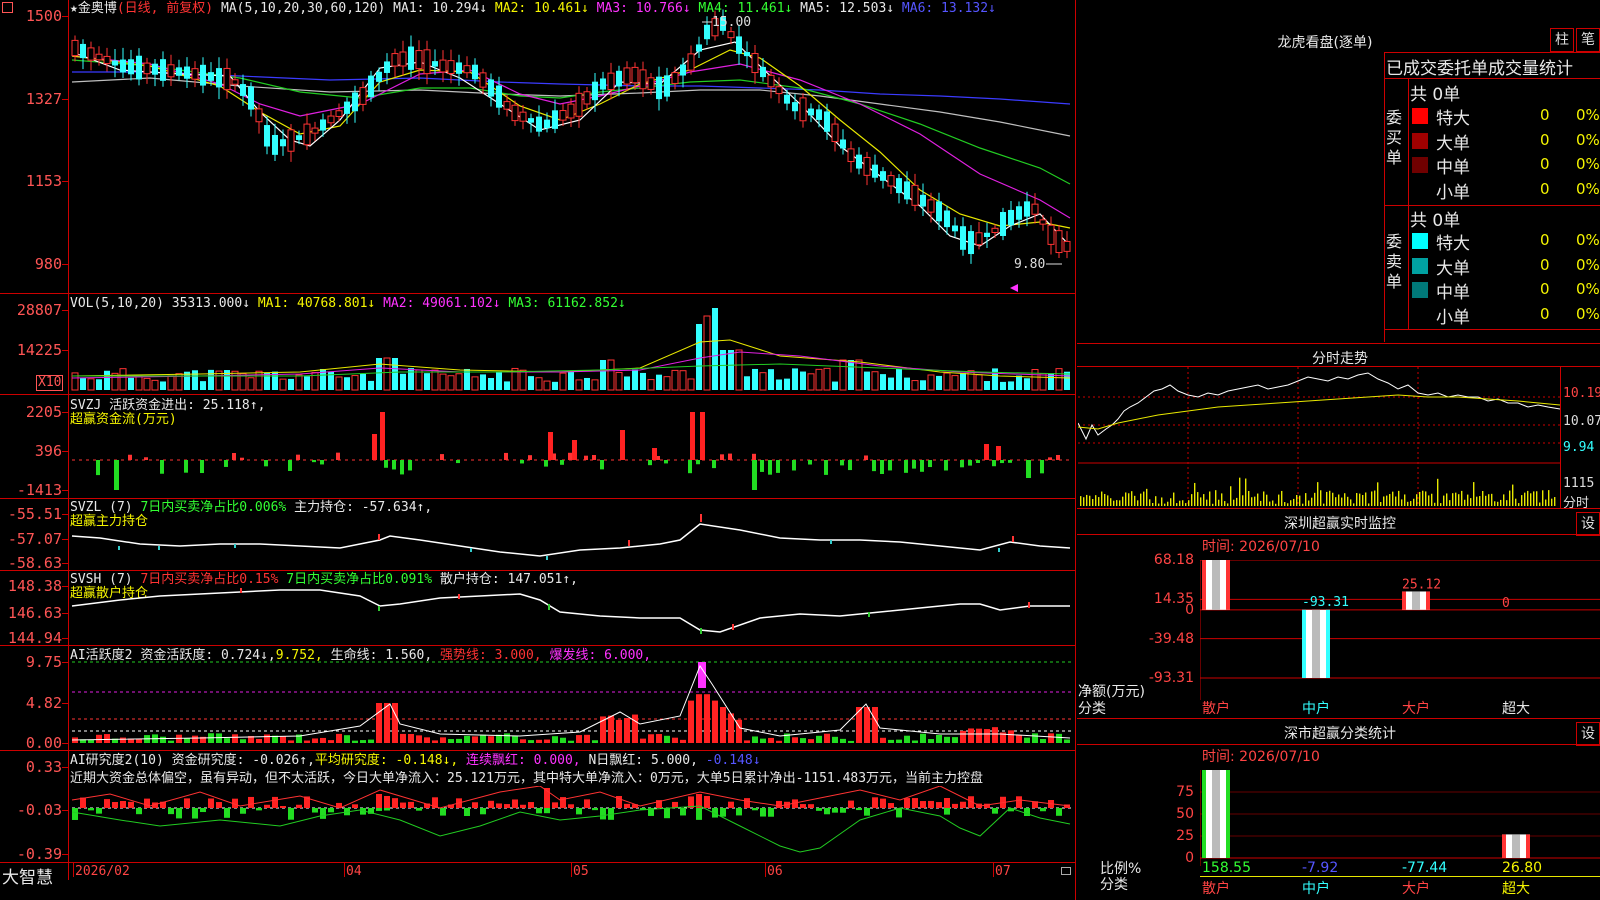 The width and height of the screenshot is (1600, 900). Describe the element at coordinates (1340, 734) in the screenshot. I see `classify-title: 深市超赢分类统计` at that location.